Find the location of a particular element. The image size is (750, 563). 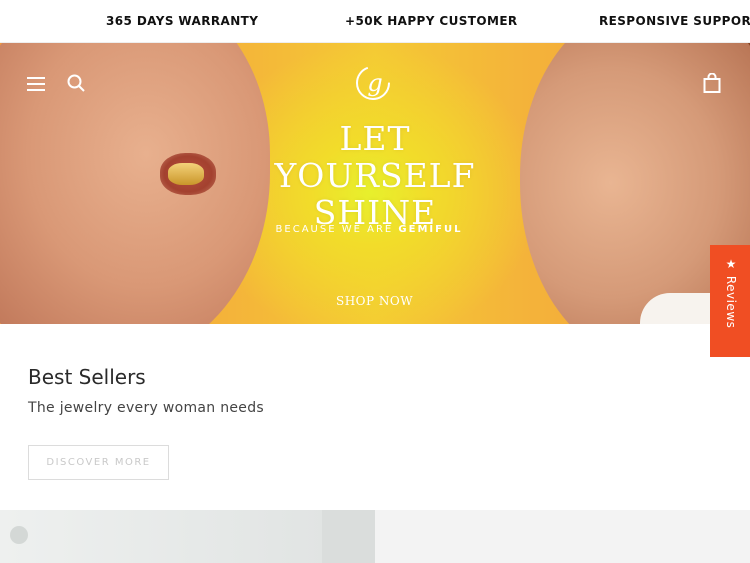

discover-more-button: DISCOVER MORE is located at coordinates (98, 462).